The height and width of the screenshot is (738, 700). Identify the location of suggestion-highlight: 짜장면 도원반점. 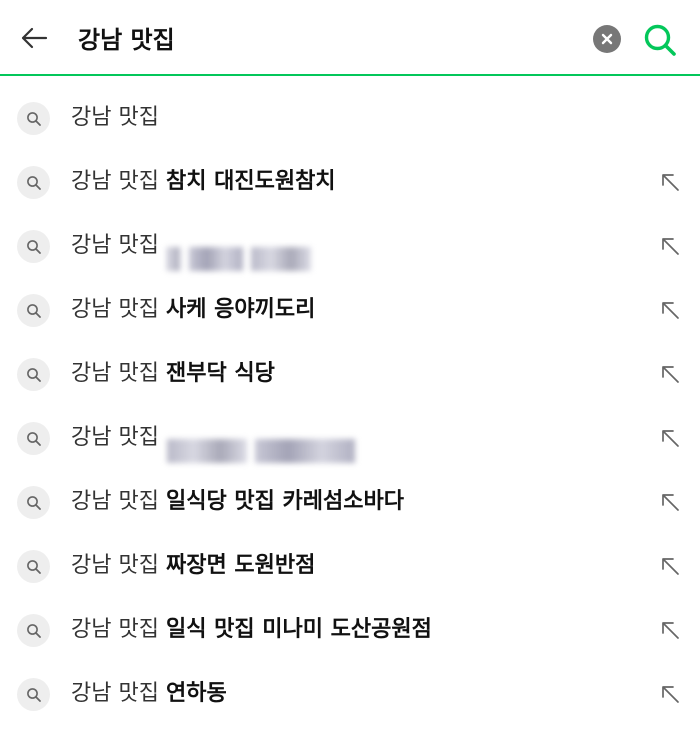
(240, 565).